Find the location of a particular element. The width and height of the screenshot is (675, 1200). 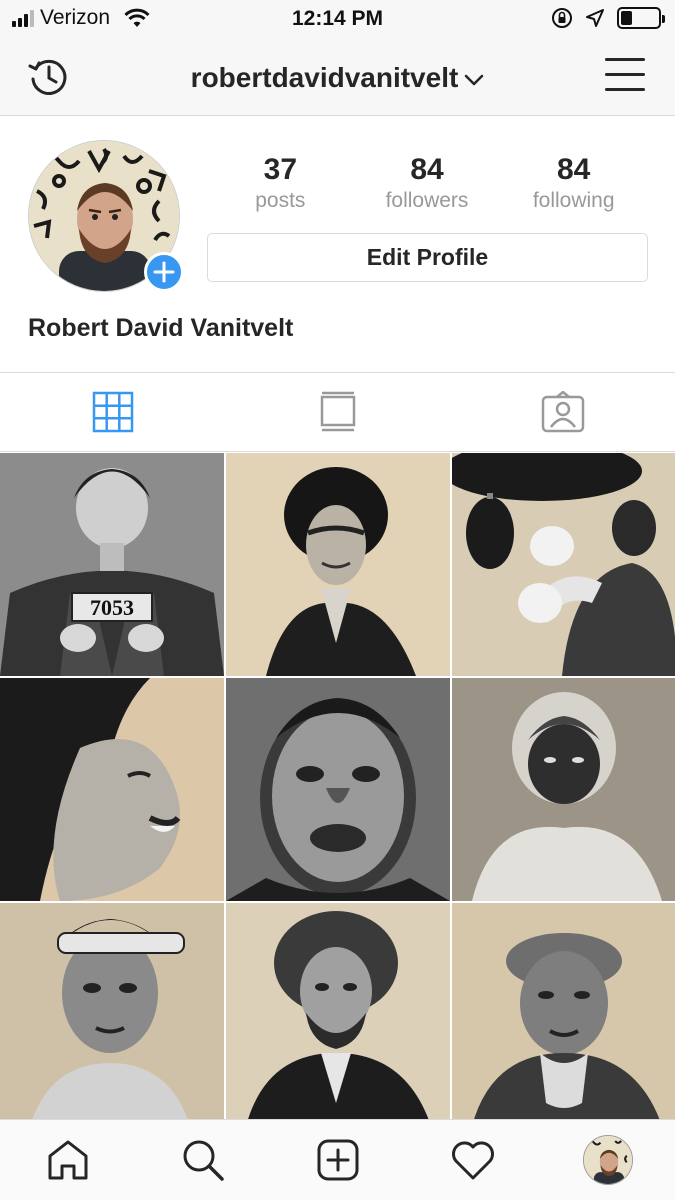

add-story-button is located at coordinates (164, 272).